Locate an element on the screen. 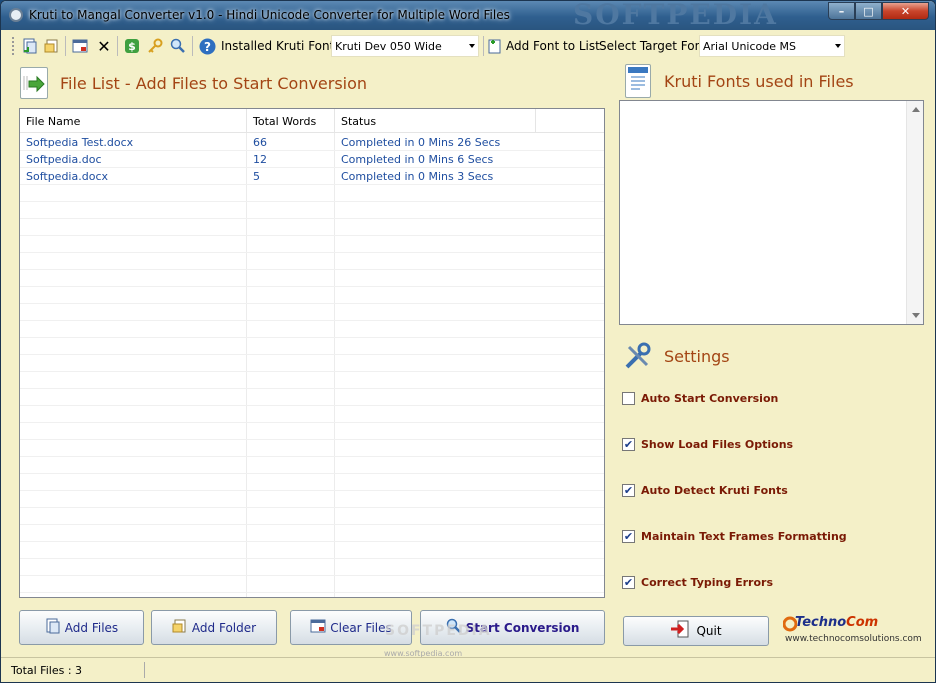 This screenshot has width=936, height=683. fonts-doc-icon is located at coordinates (638, 81).